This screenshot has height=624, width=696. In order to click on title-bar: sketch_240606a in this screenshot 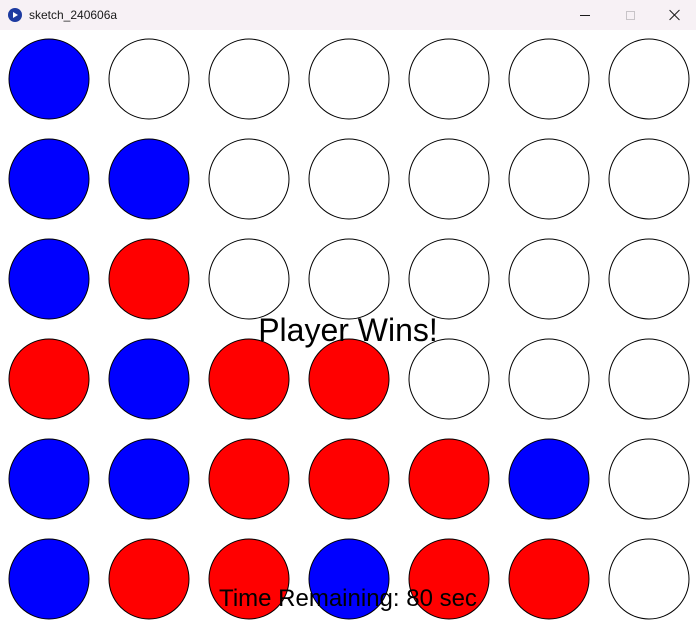, I will do `click(348, 15)`.